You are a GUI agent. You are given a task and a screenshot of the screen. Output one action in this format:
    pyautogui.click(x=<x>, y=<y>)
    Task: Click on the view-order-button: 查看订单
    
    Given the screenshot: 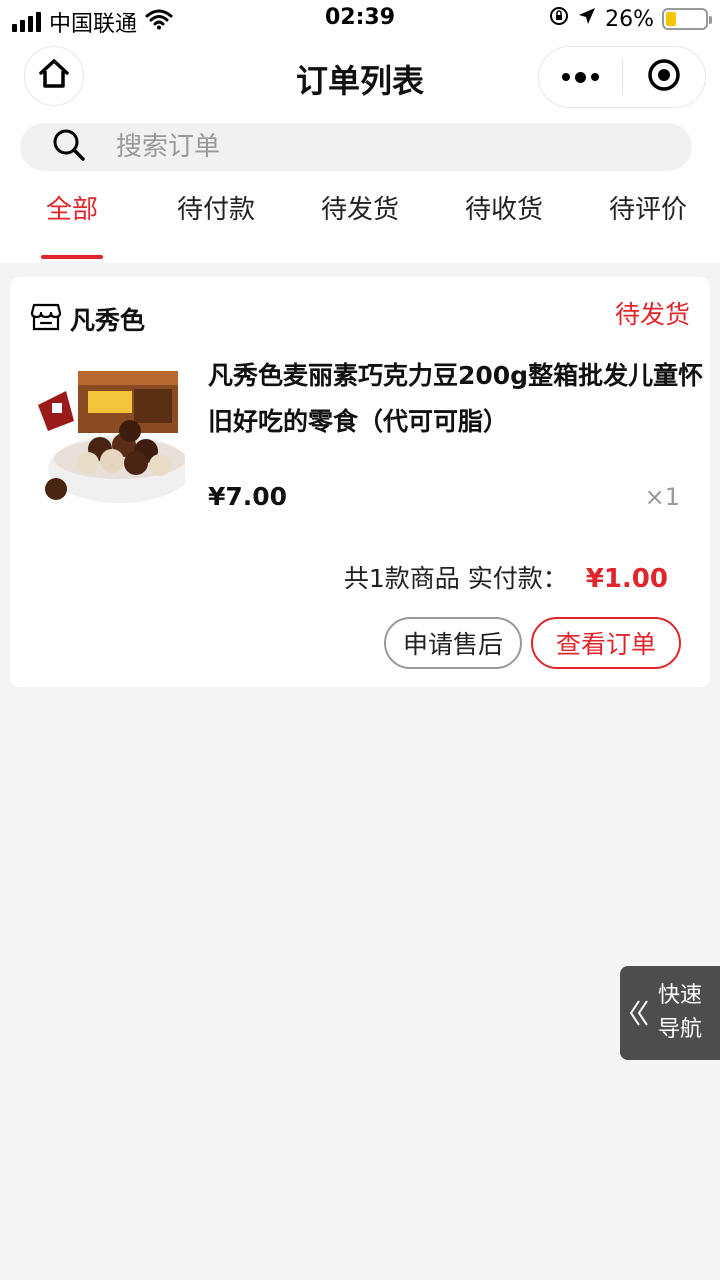 What is the action you would take?
    pyautogui.click(x=606, y=643)
    